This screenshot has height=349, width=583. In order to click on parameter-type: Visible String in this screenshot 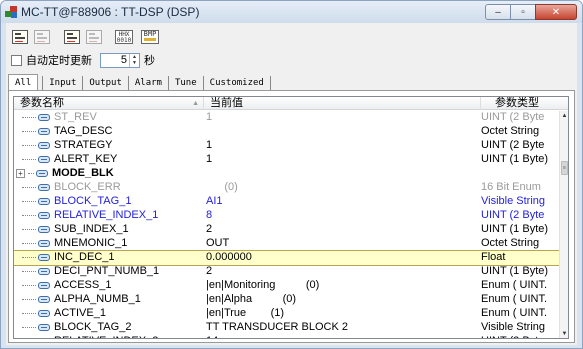, I will do `click(513, 201)`.